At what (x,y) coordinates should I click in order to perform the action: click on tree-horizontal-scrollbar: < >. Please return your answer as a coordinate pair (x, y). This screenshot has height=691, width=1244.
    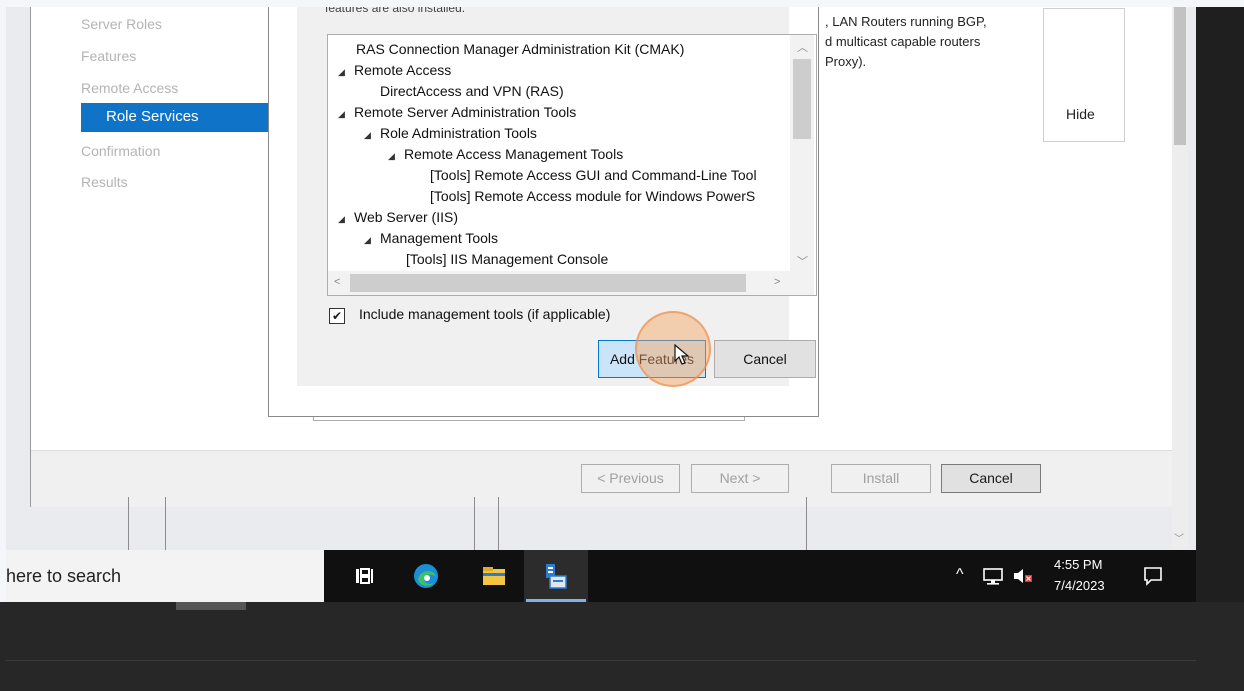
    Looking at the image, I should click on (559, 283).